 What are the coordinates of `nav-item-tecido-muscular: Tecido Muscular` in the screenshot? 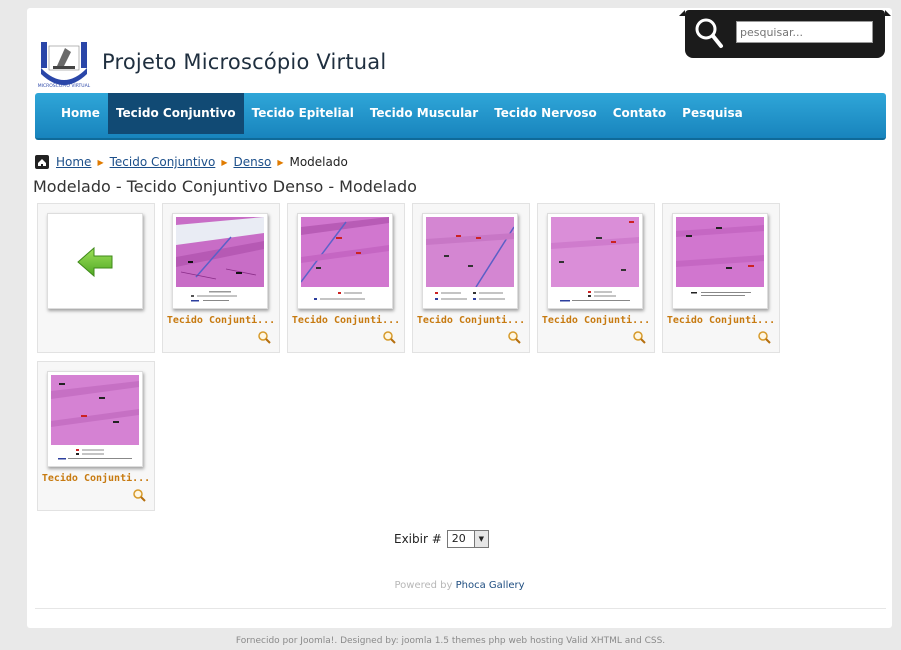 It's located at (424, 113).